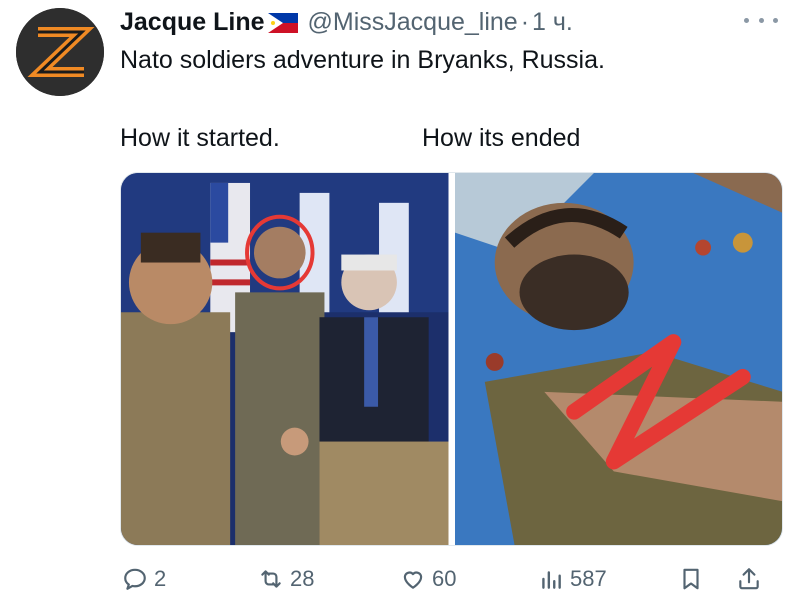 This screenshot has height=611, width=800. Describe the element at coordinates (761, 20) in the screenshot. I see `more-icon` at that location.